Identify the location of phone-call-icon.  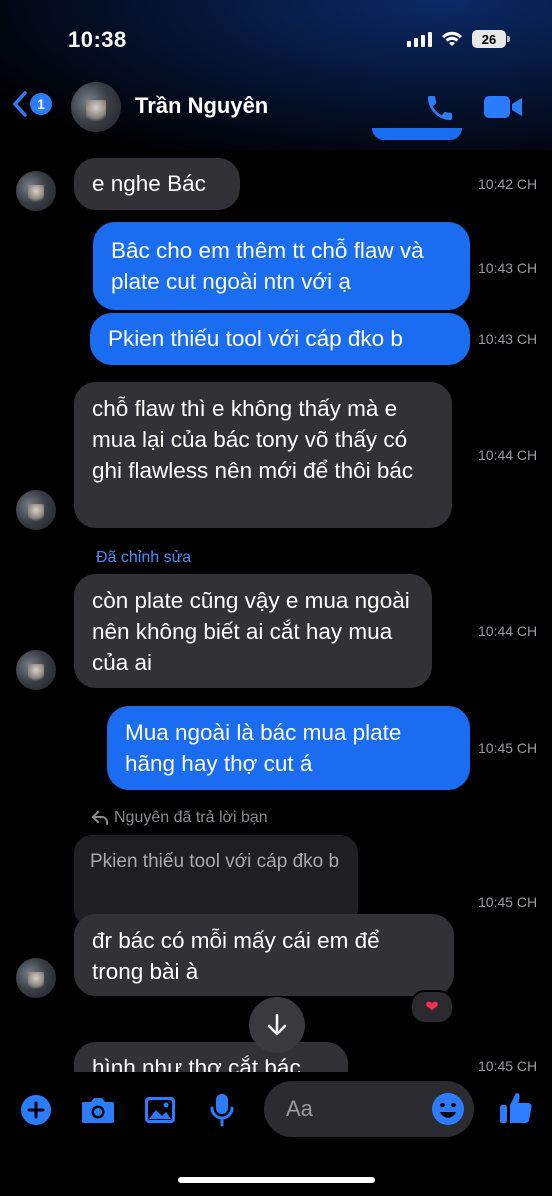
(440, 108).